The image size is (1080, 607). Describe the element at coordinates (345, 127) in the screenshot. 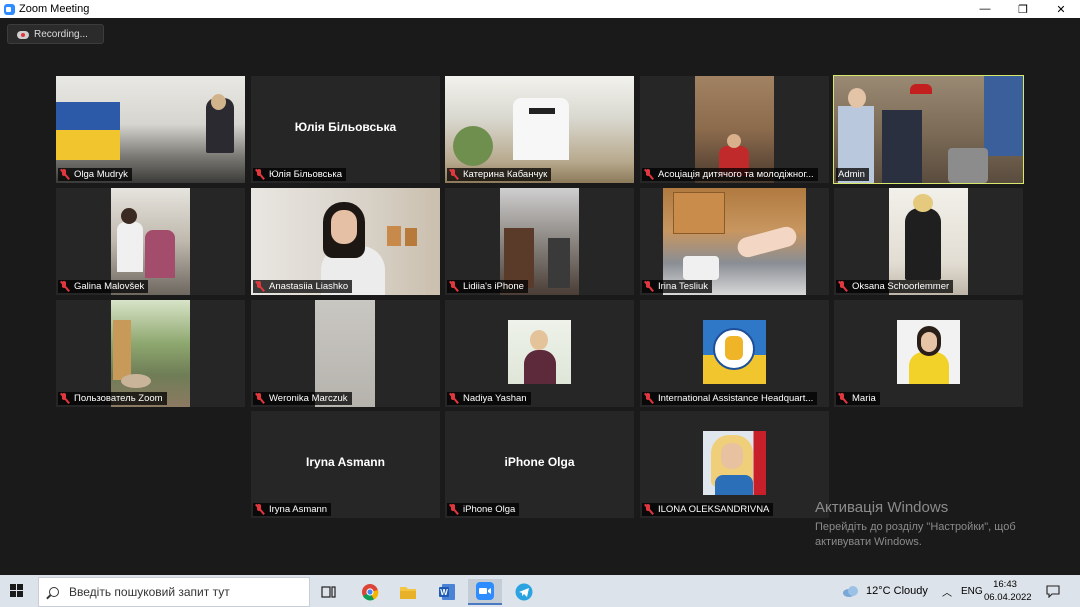

I see `participant-display-name: Юлія Більовська` at that location.